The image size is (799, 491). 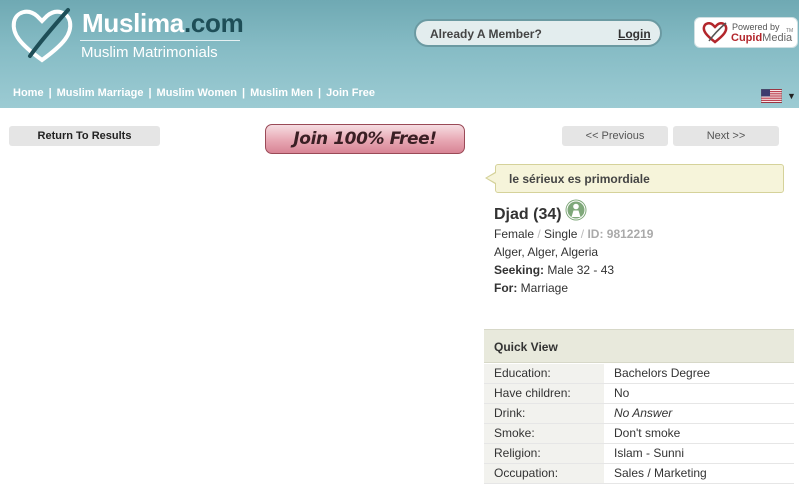 I want to click on logo-subtitle: Muslim Matrimonials, so click(x=149, y=52).